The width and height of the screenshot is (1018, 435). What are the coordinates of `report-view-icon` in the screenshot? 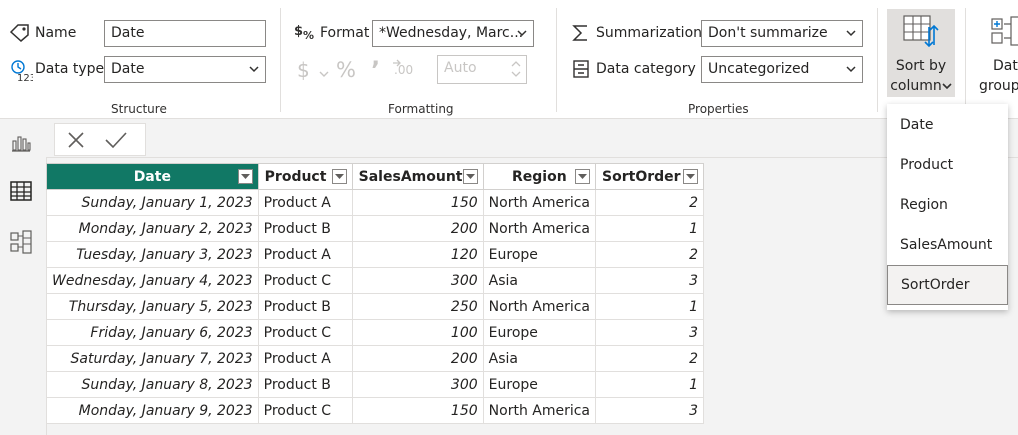 It's located at (21, 145).